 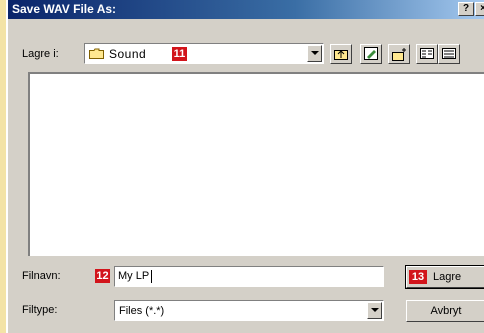 What do you see at coordinates (204, 53) in the screenshot?
I see `save-in-dropdown: Sound 11` at bounding box center [204, 53].